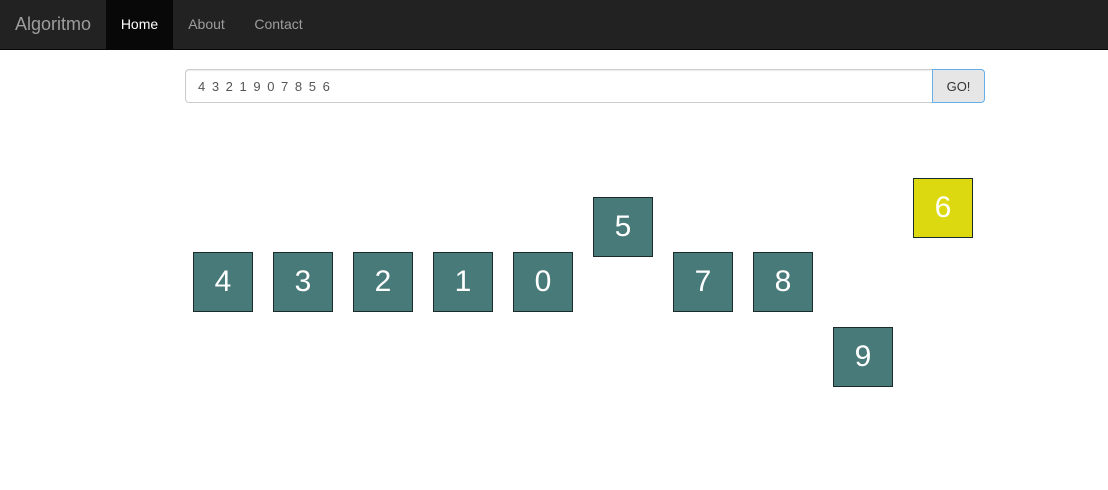  Describe the element at coordinates (783, 282) in the screenshot. I see `number-tile-8: 8` at that location.